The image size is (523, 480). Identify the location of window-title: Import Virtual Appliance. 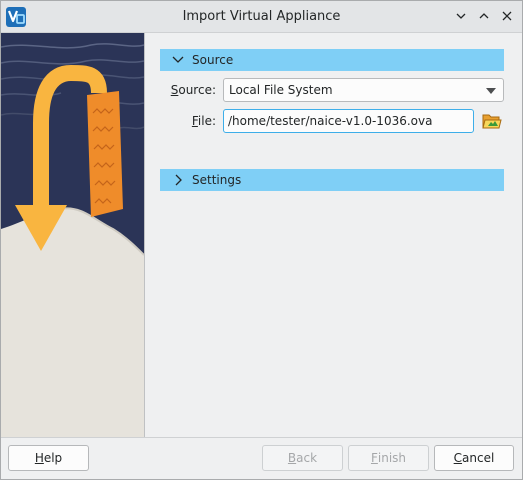
(261, 16).